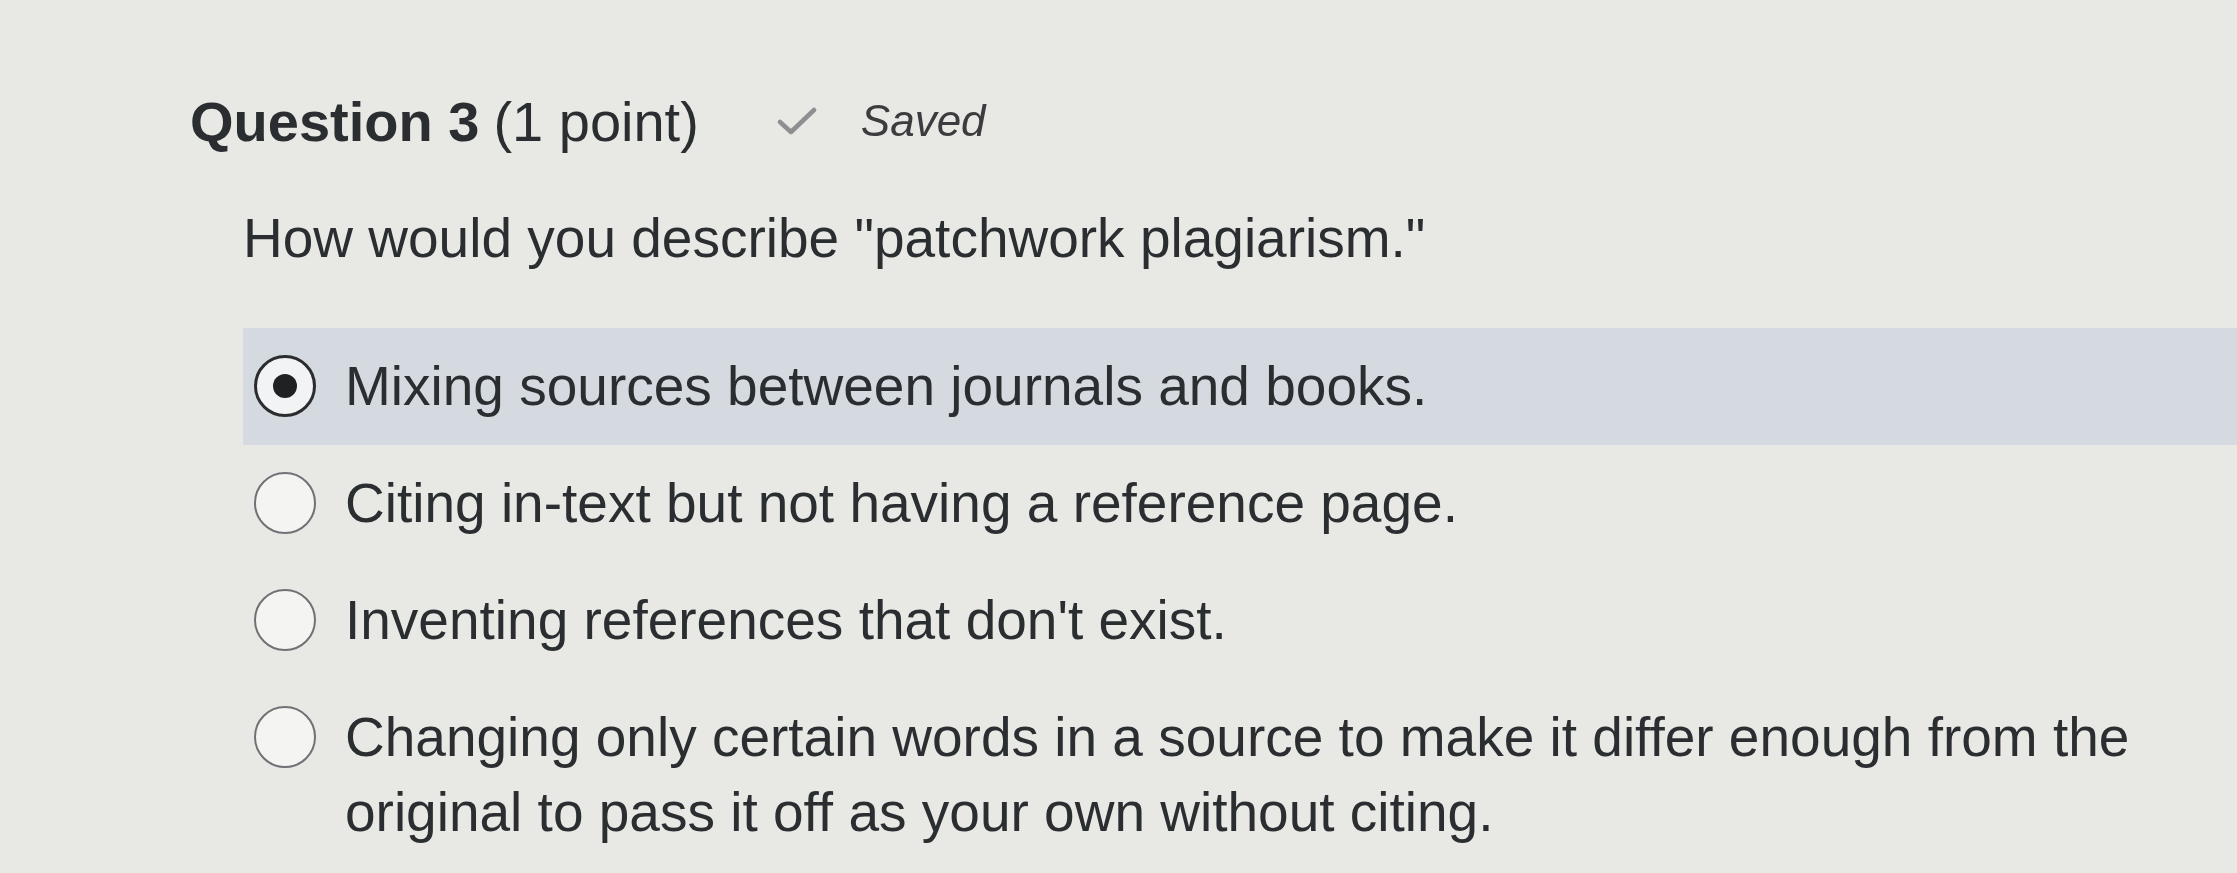 The width and height of the screenshot is (2237, 873). What do you see at coordinates (923, 121) in the screenshot?
I see `save-status: Saved` at bounding box center [923, 121].